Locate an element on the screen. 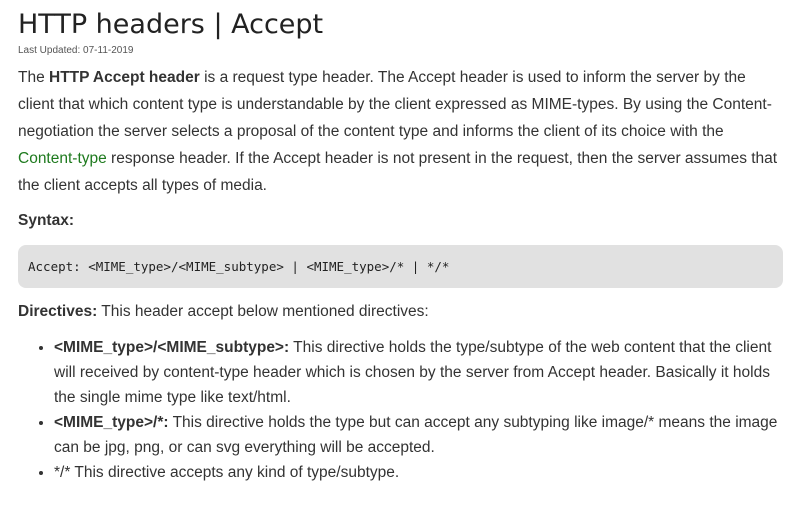  directive-term: <MIME_type>/*: is located at coordinates (111, 422).